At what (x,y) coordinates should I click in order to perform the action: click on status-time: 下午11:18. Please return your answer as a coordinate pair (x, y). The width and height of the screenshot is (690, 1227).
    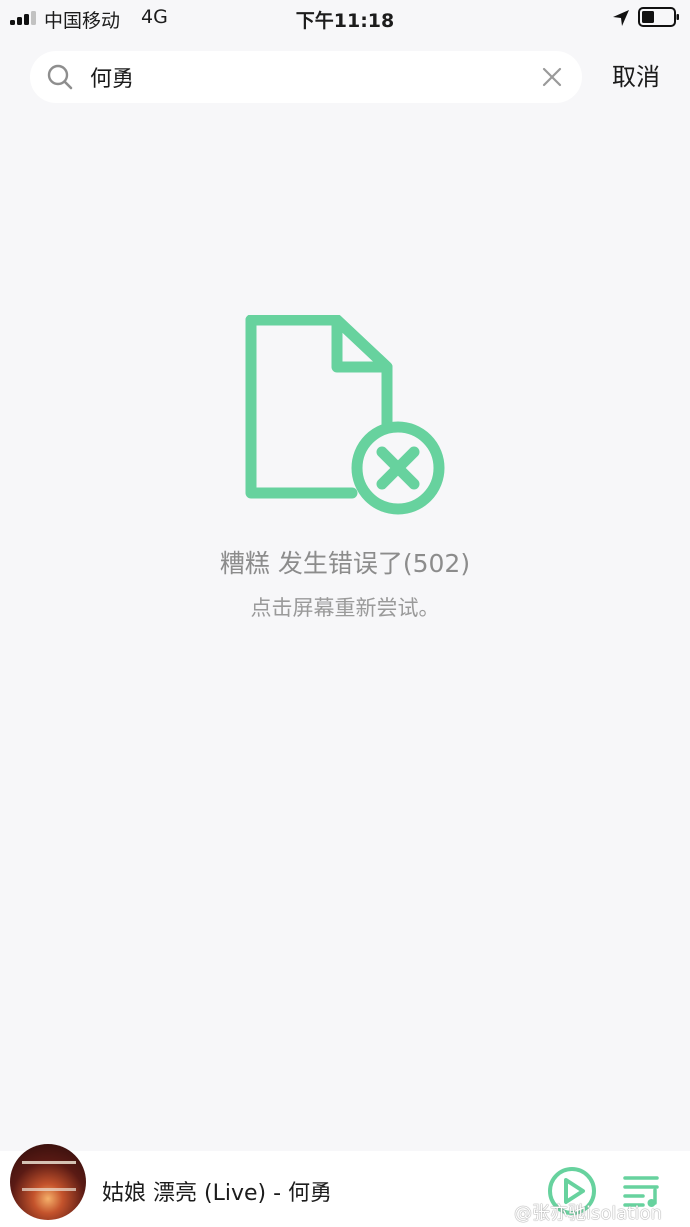
    Looking at the image, I should click on (345, 21).